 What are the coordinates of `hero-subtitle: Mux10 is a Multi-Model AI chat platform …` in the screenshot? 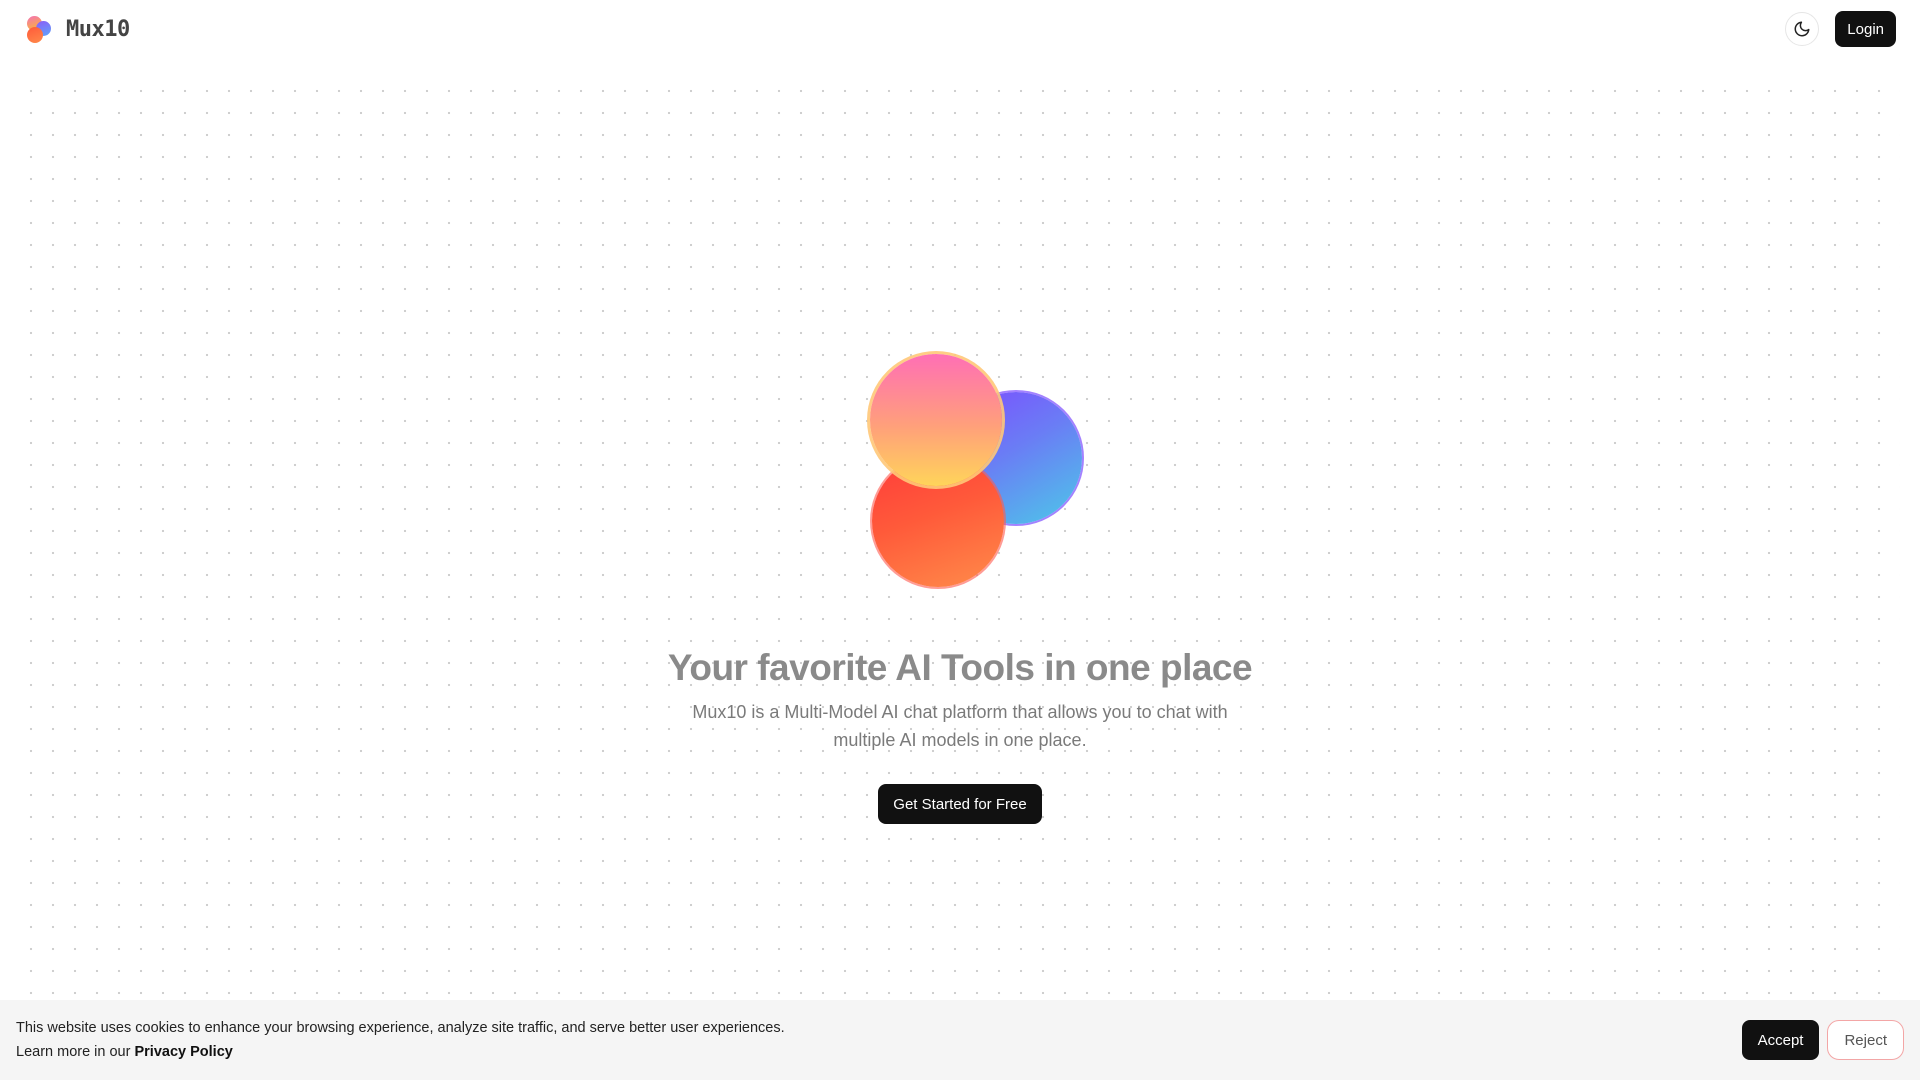 It's located at (960, 726).